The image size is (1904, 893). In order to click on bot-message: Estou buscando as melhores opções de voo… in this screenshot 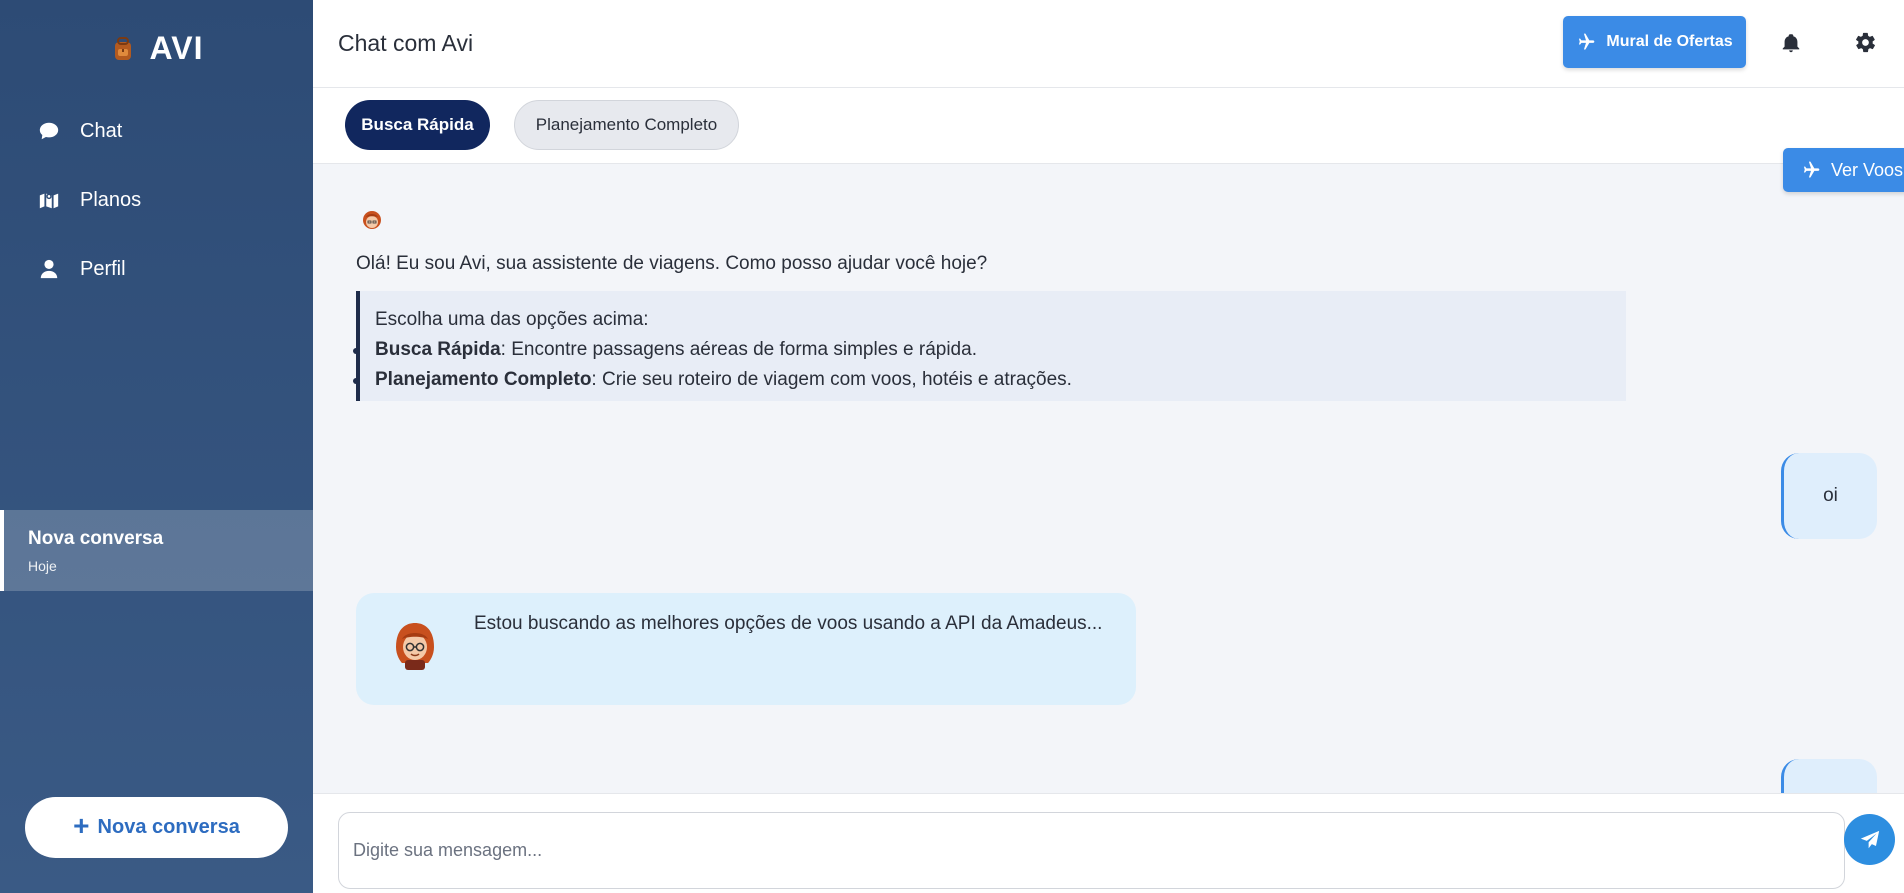, I will do `click(746, 649)`.